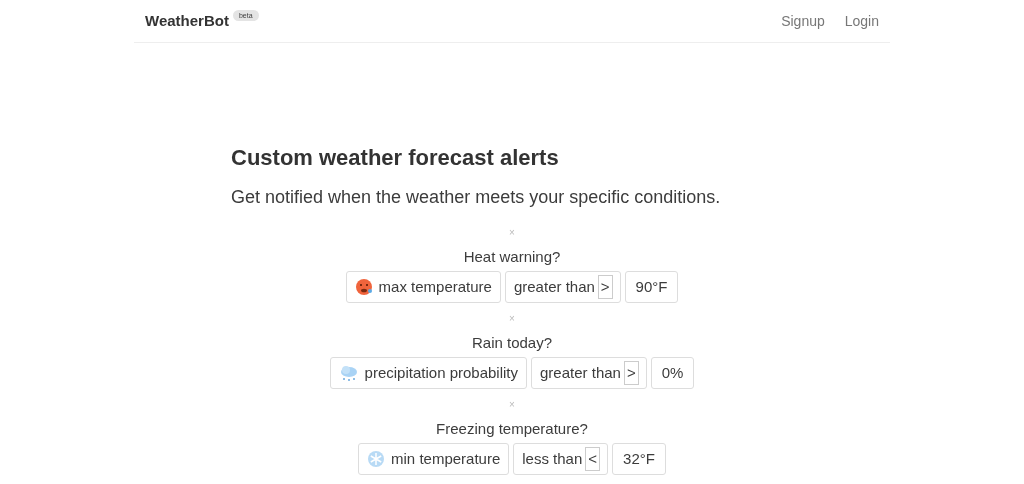  I want to click on threshold-value: 90°F, so click(651, 287).